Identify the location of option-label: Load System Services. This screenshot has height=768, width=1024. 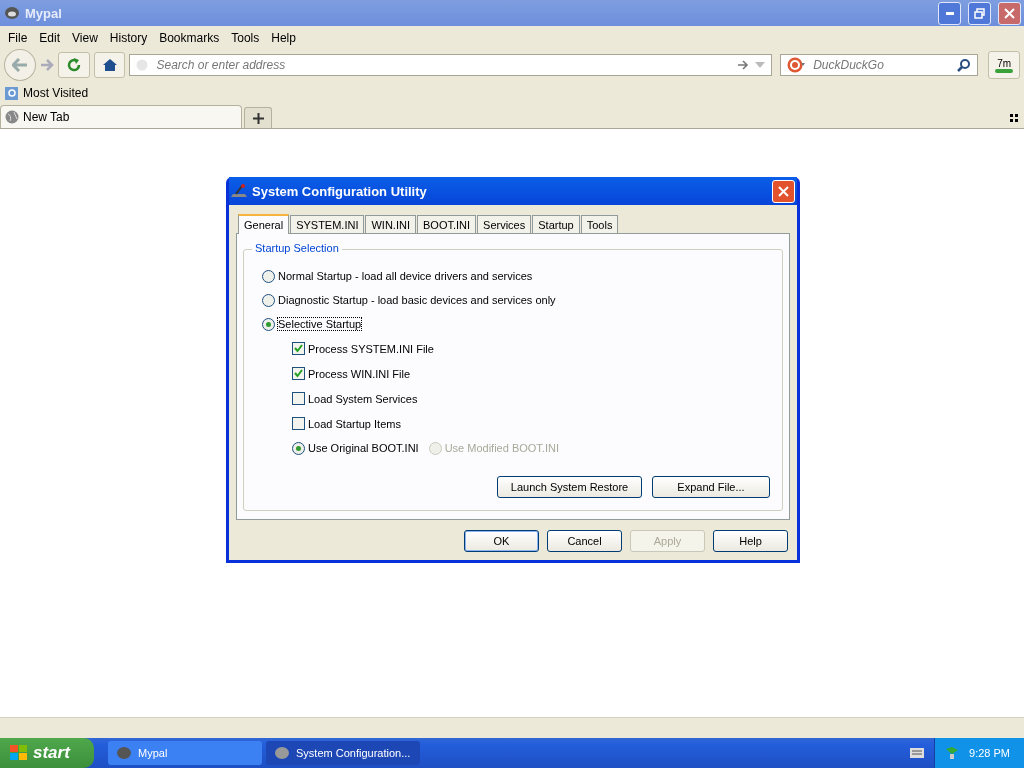
(363, 398).